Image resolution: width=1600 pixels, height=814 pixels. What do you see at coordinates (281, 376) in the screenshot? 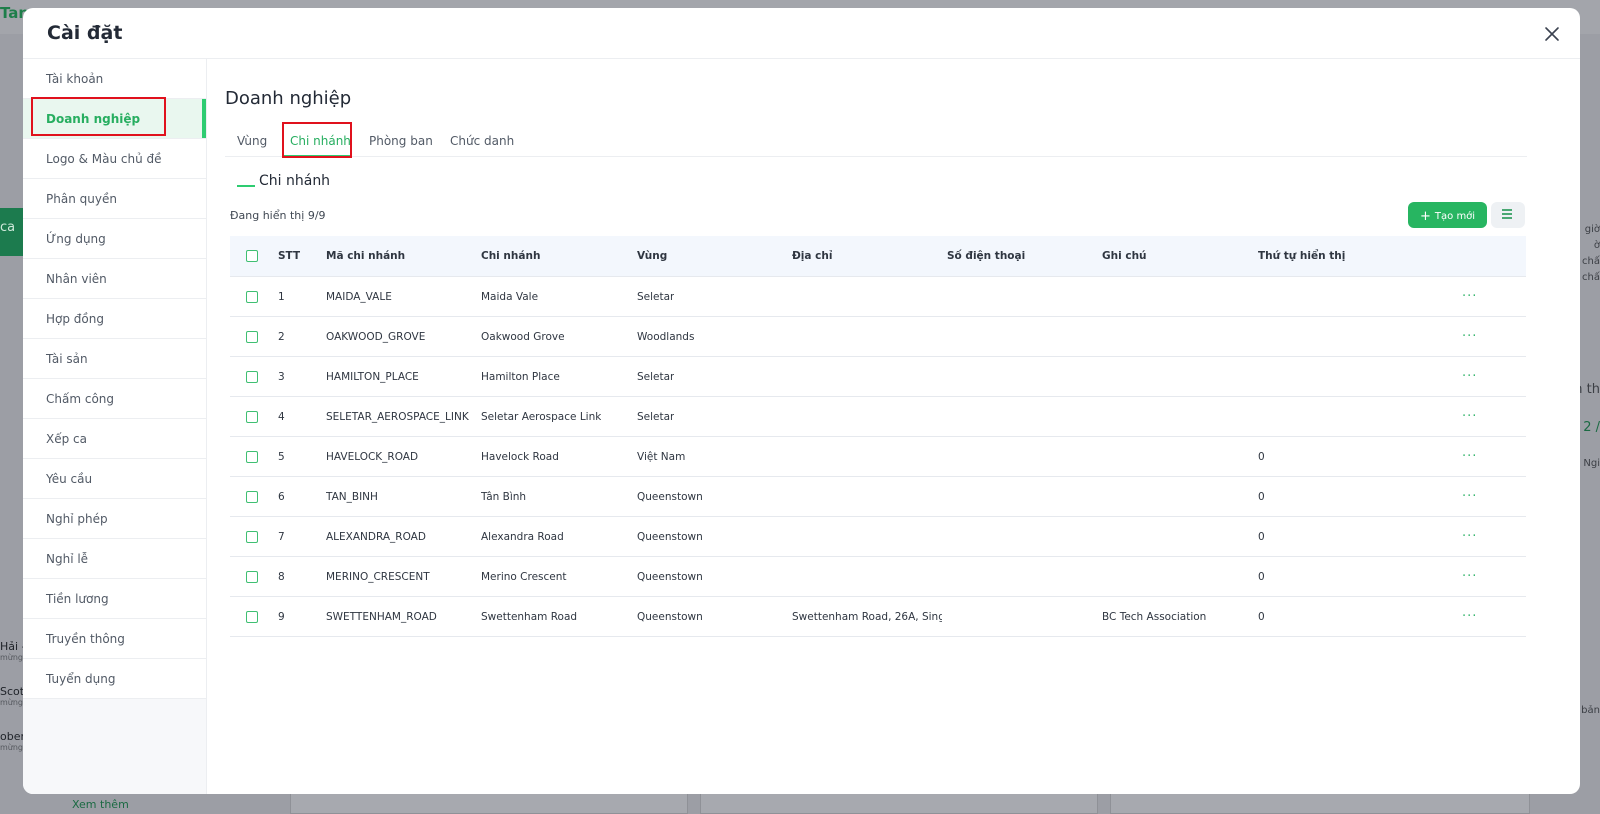
I see `cell-stt: 3` at bounding box center [281, 376].